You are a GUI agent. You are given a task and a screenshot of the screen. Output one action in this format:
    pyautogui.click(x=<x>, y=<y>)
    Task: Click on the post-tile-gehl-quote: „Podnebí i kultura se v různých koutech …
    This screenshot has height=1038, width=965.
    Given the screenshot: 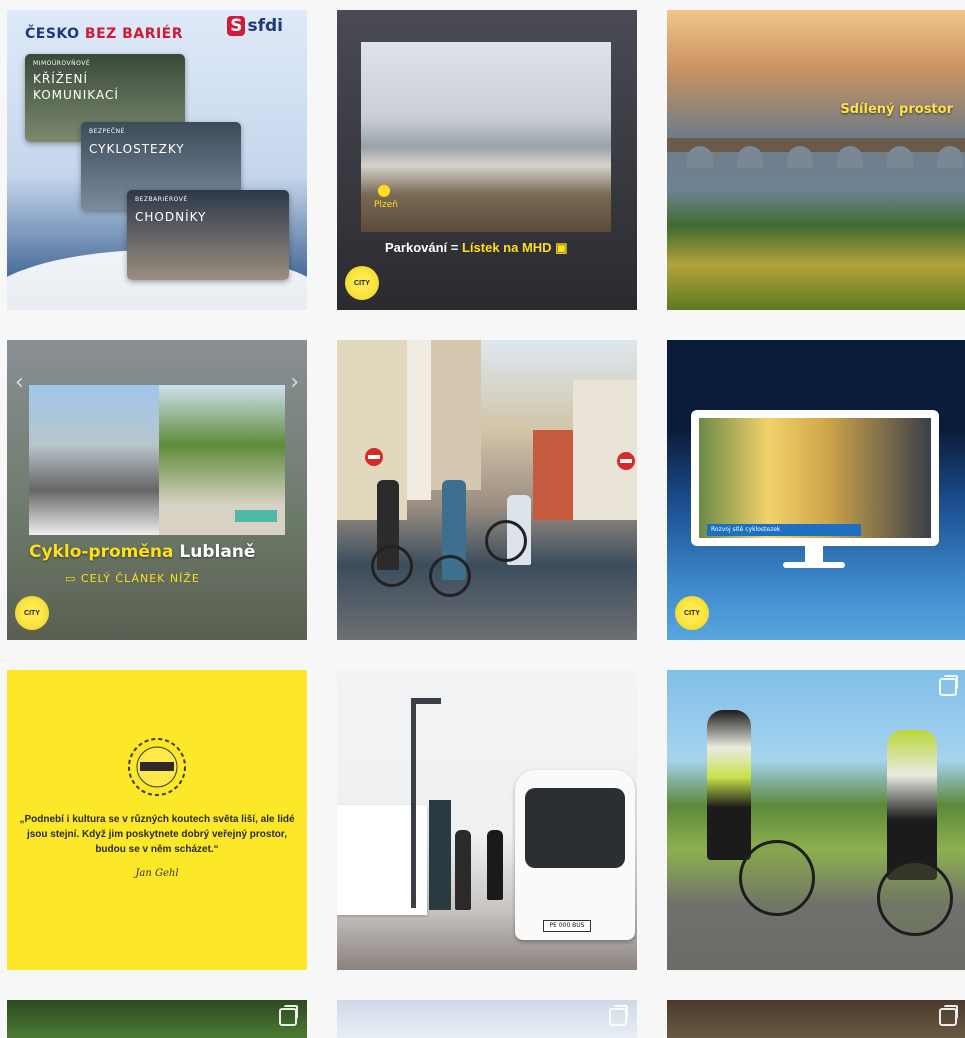 What is the action you would take?
    pyautogui.click(x=157, y=820)
    